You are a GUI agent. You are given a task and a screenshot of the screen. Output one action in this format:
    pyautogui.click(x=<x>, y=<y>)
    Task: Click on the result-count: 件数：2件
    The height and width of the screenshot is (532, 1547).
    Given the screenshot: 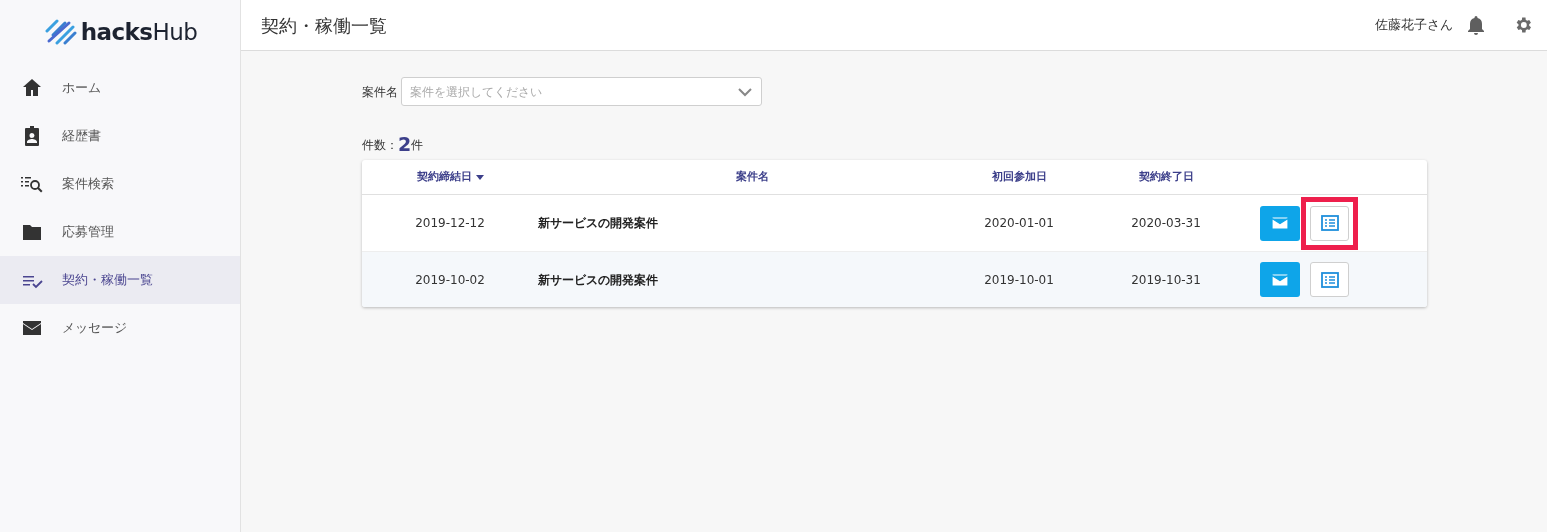 What is the action you would take?
    pyautogui.click(x=393, y=144)
    